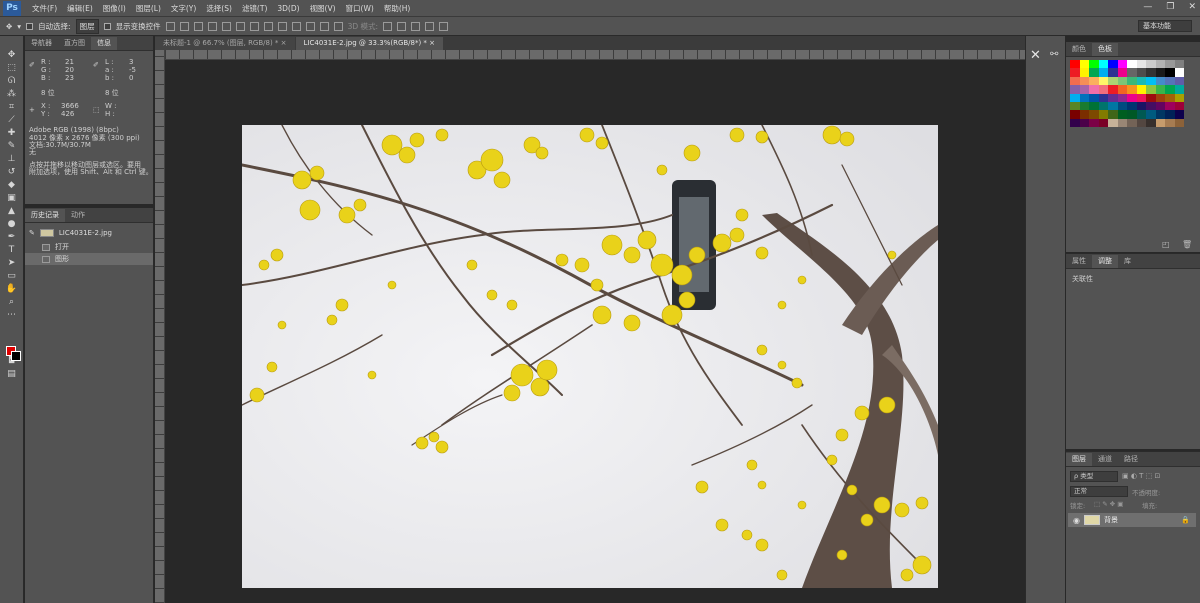 The height and width of the screenshot is (603, 1200). I want to click on minimize-icon: —, so click(1147, 7).